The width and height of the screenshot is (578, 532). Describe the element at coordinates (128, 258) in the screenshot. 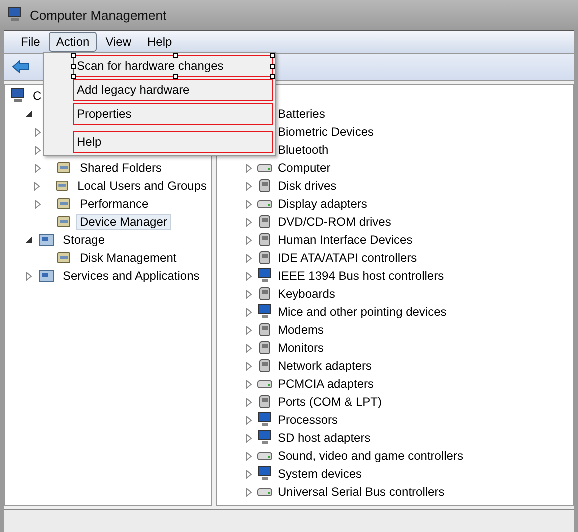

I see `tree-item: Disk Management` at that location.